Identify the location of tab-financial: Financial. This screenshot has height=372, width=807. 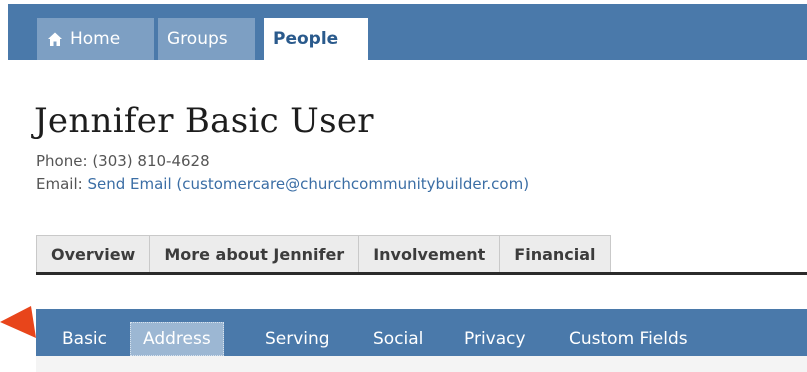
(555, 254).